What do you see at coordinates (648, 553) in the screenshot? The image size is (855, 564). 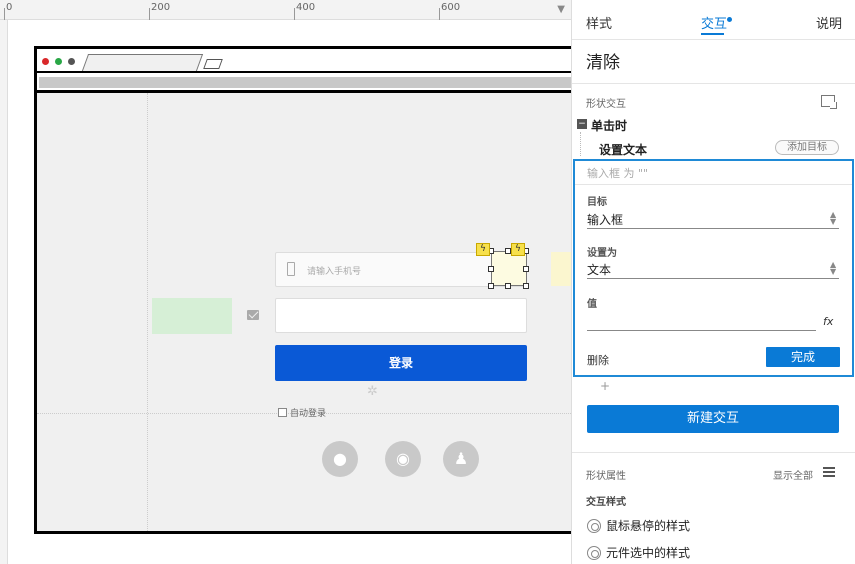 I see `selected-style-label: 元件选中的样式` at bounding box center [648, 553].